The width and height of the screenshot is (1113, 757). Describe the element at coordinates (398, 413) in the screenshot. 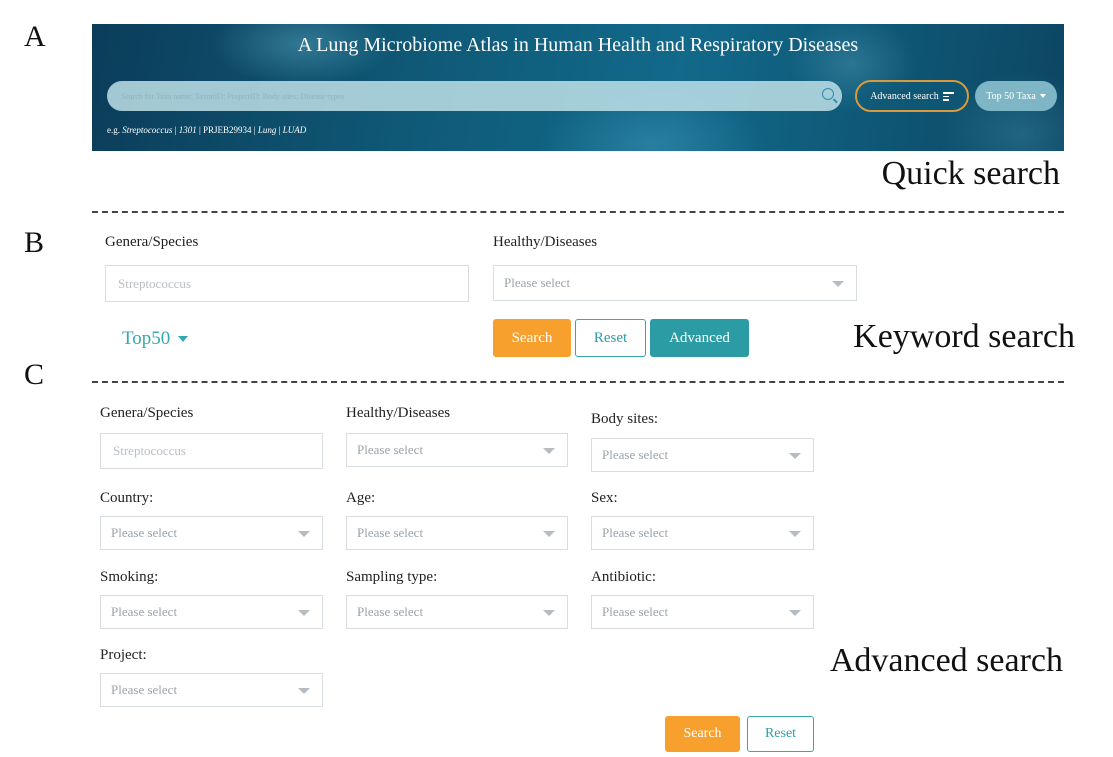

I see `adv-disease-label: Healthy/Diseases` at that location.